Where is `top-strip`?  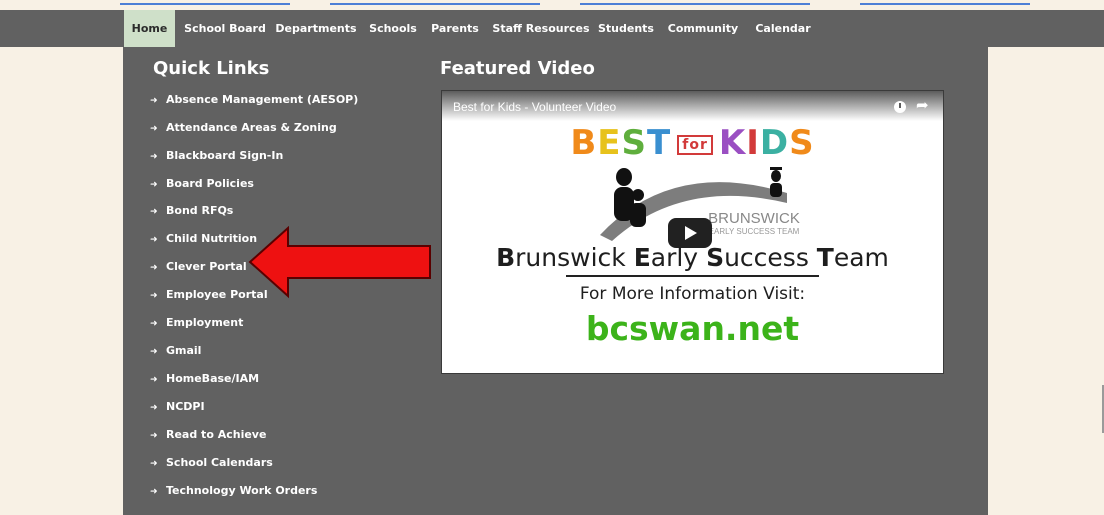
top-strip is located at coordinates (552, 5).